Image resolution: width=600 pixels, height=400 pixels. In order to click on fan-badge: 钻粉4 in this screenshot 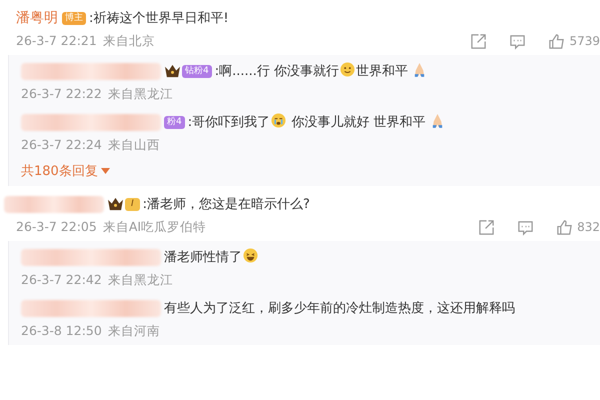, I will do `click(197, 71)`.